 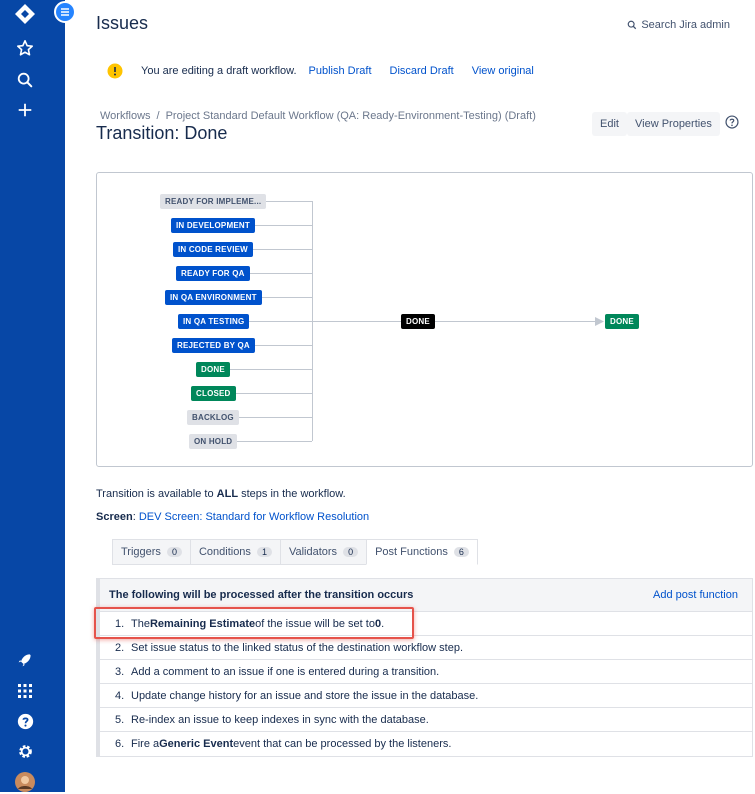 What do you see at coordinates (313, 552) in the screenshot?
I see `tab-label: Validators` at bounding box center [313, 552].